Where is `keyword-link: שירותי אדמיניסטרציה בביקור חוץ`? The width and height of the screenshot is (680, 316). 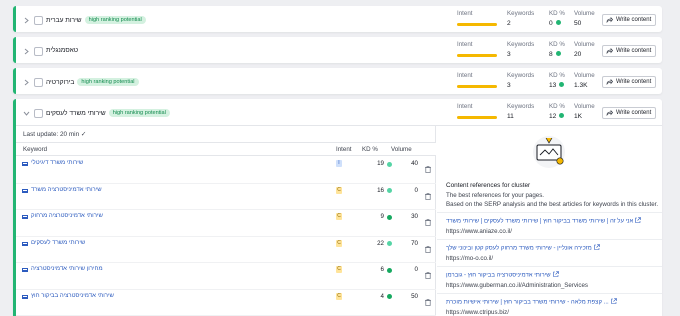
keyword-link: שירותי אדמיניסטרציה בביקור חוץ is located at coordinates (72, 296).